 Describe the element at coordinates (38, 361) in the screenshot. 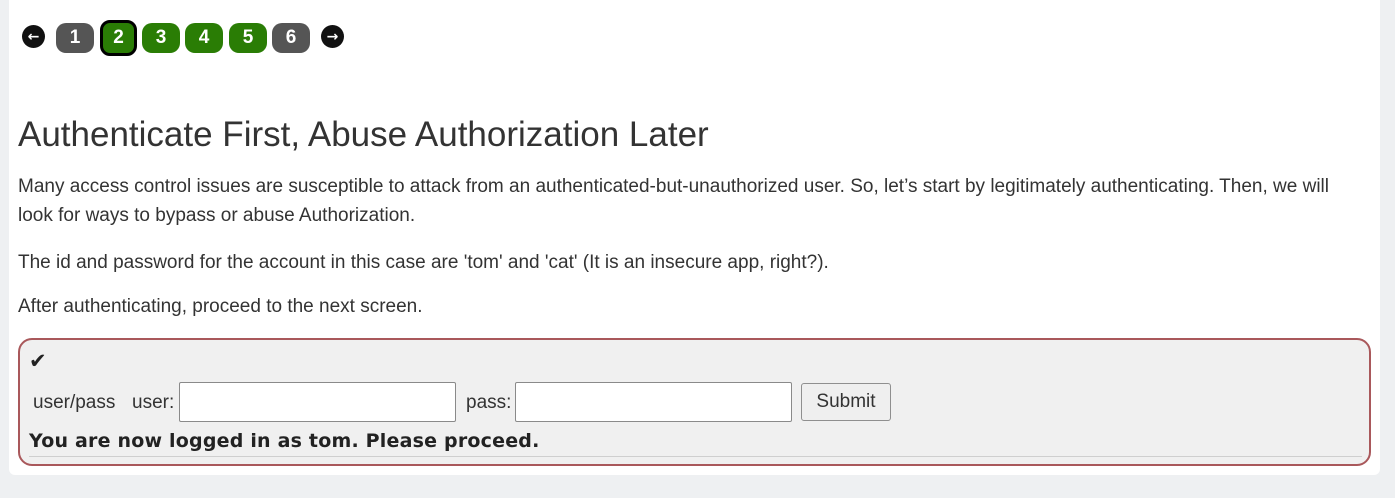

I see `checkmark-icon: ✔` at that location.